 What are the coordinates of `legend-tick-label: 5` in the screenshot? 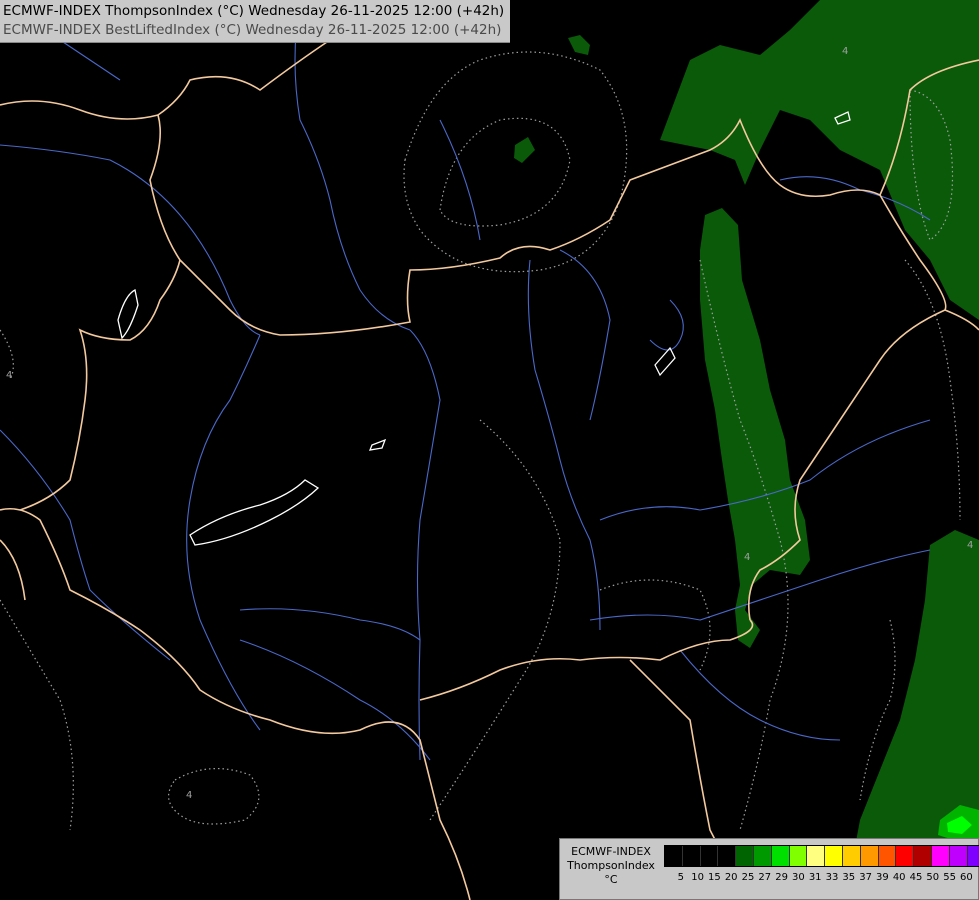 It's located at (680, 877).